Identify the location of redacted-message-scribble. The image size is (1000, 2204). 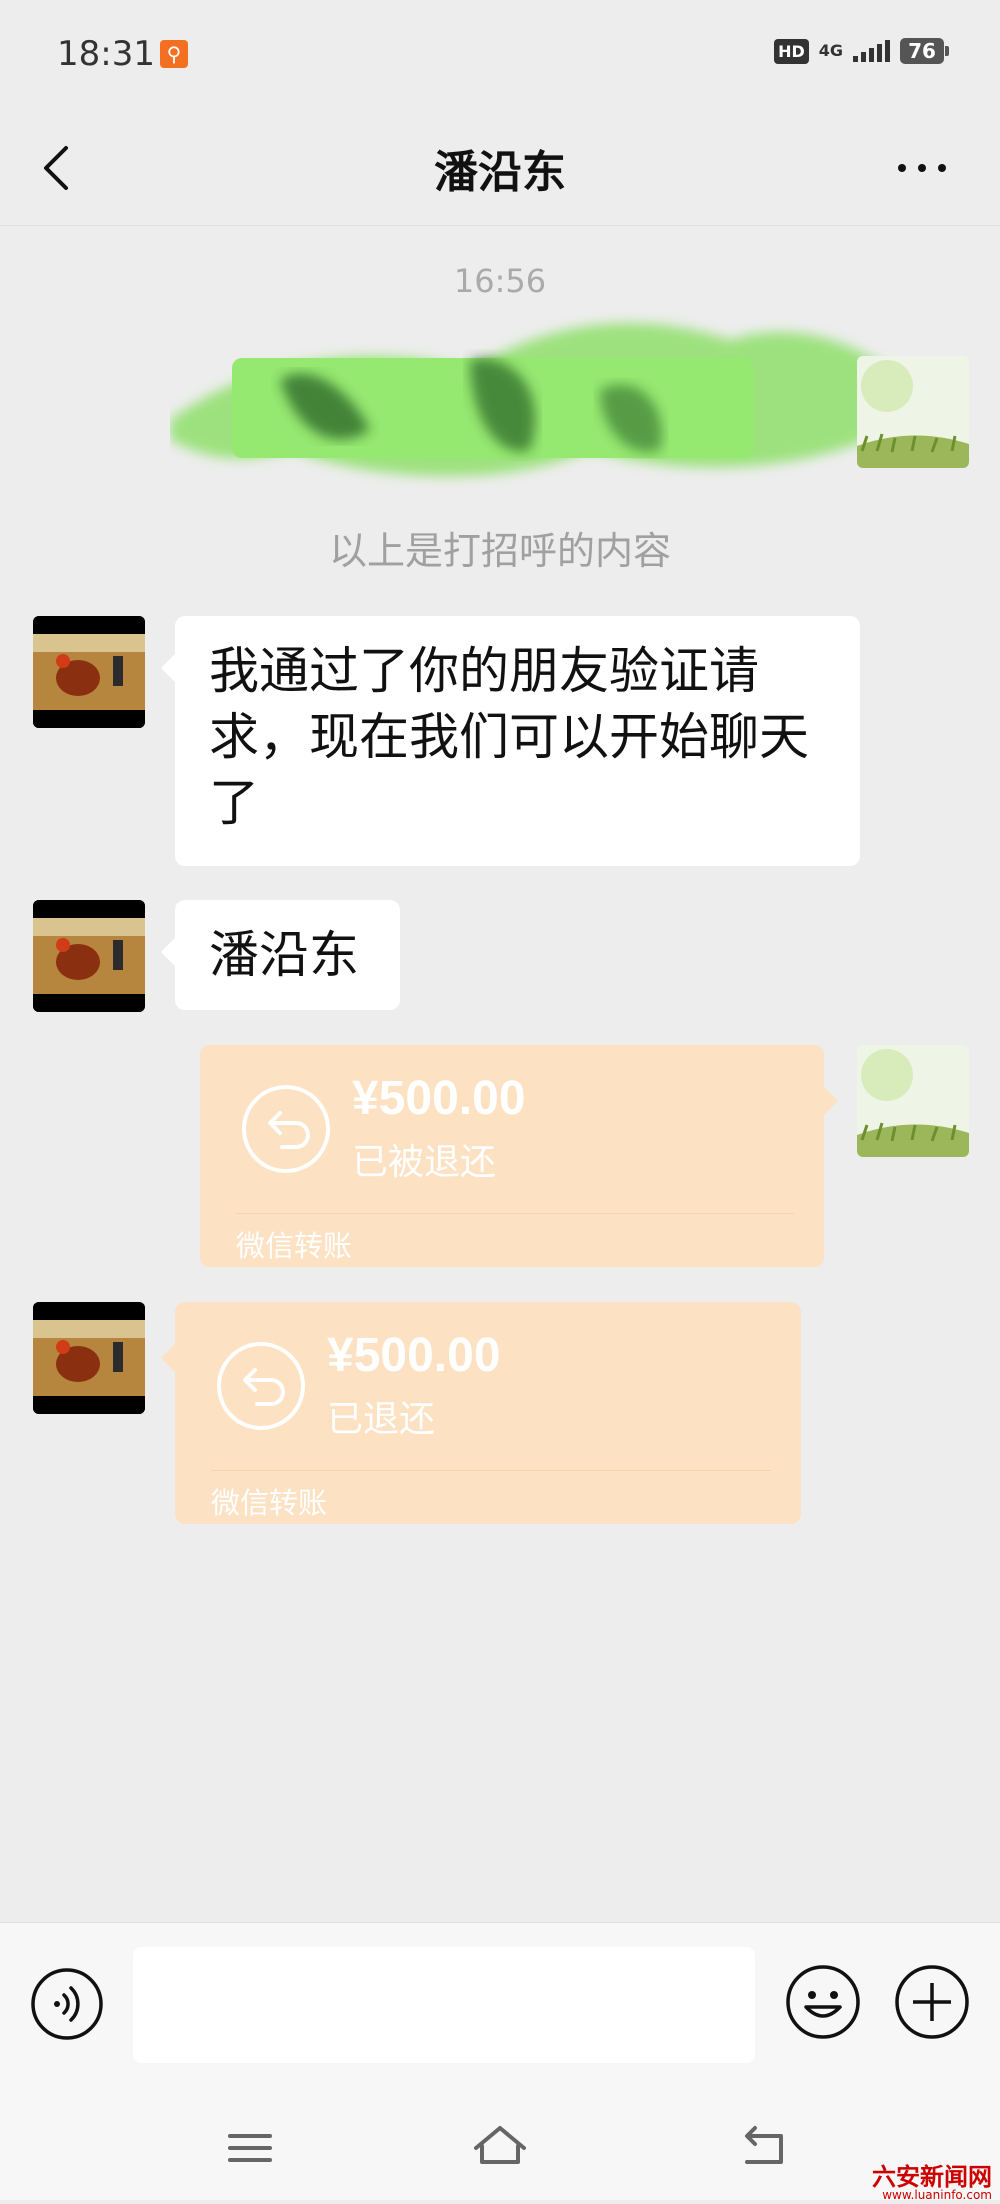
(530, 400).